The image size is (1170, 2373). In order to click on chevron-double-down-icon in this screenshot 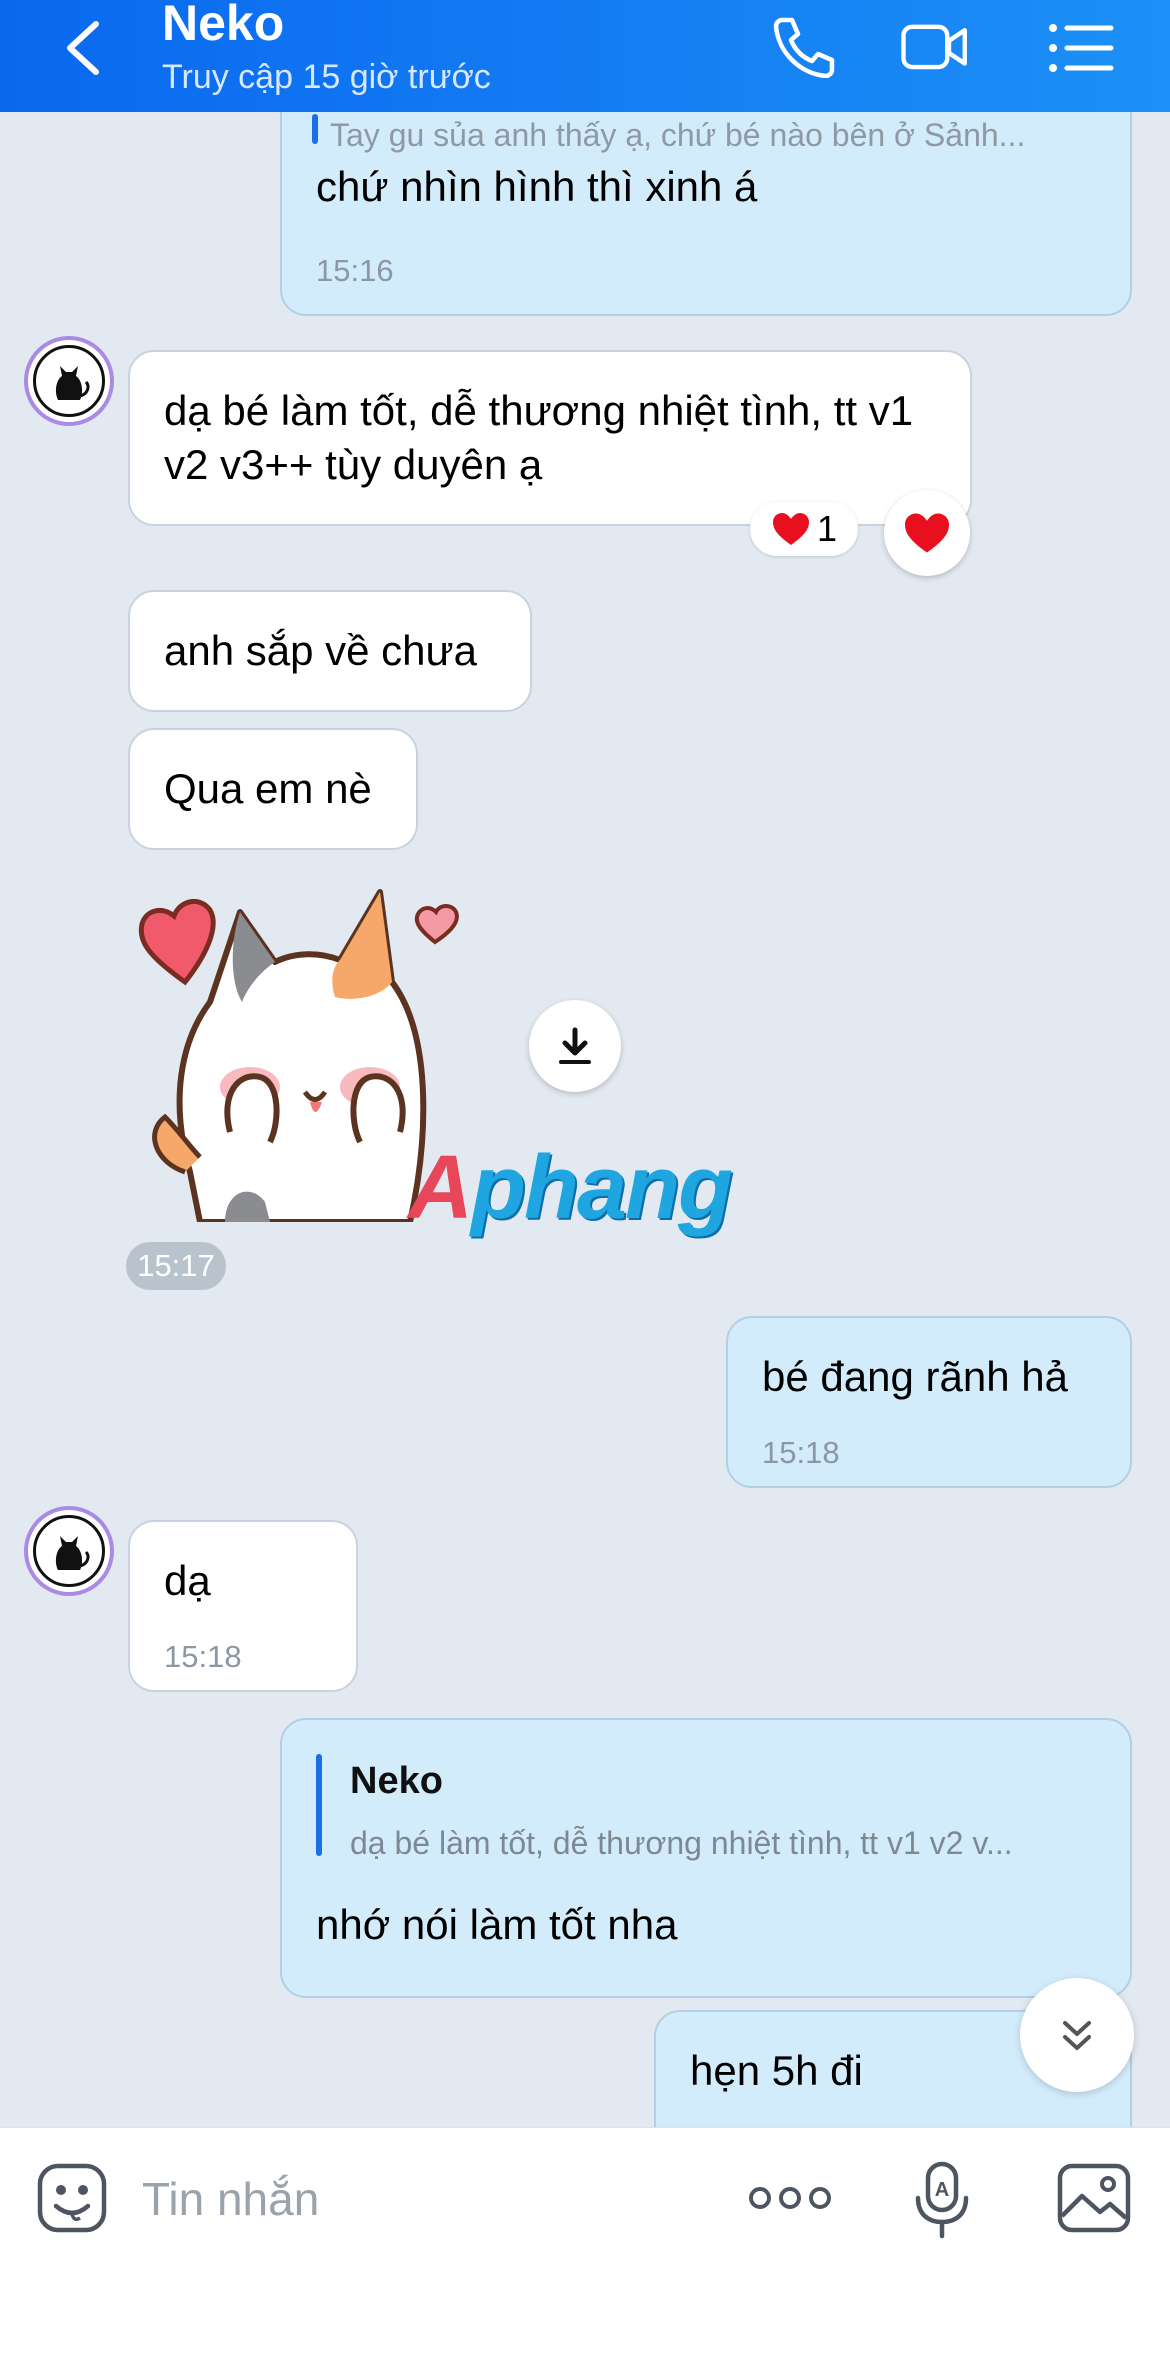, I will do `click(1077, 2035)`.